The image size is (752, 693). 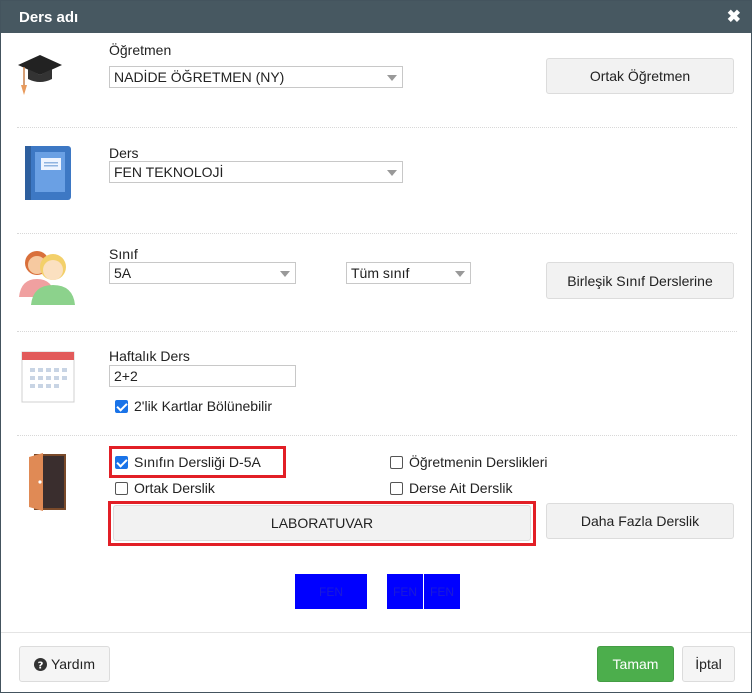 What do you see at coordinates (322, 523) in the screenshot?
I see `selected-room-button: LABORATUVAR` at bounding box center [322, 523].